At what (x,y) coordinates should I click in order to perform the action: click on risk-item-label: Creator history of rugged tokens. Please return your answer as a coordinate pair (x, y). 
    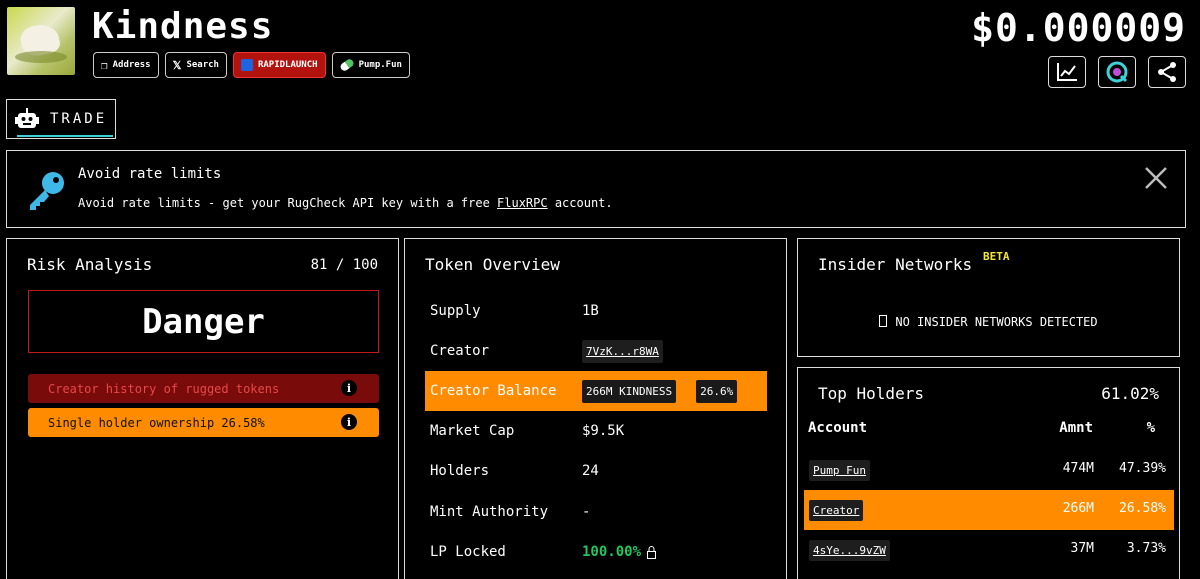
    Looking at the image, I should click on (164, 388).